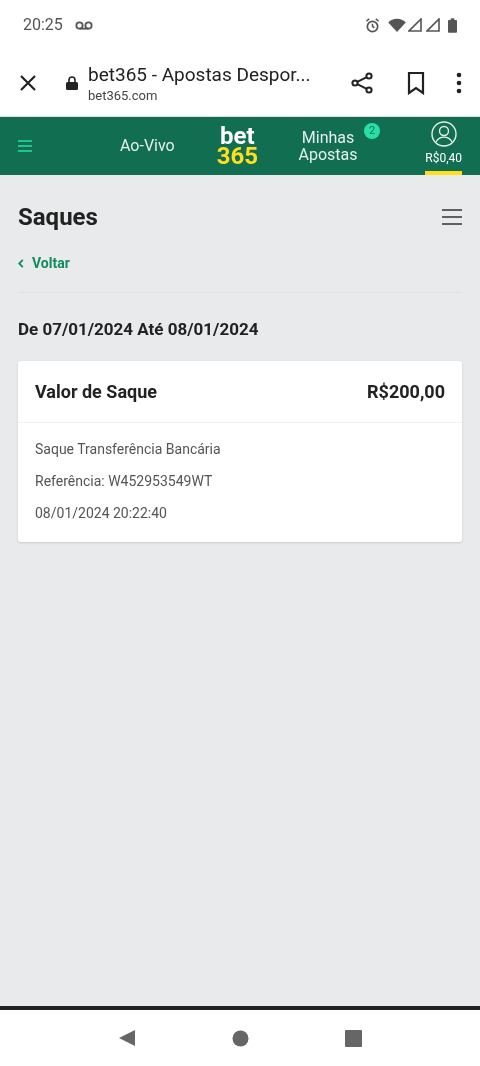  I want to click on lock-icon, so click(72, 83).